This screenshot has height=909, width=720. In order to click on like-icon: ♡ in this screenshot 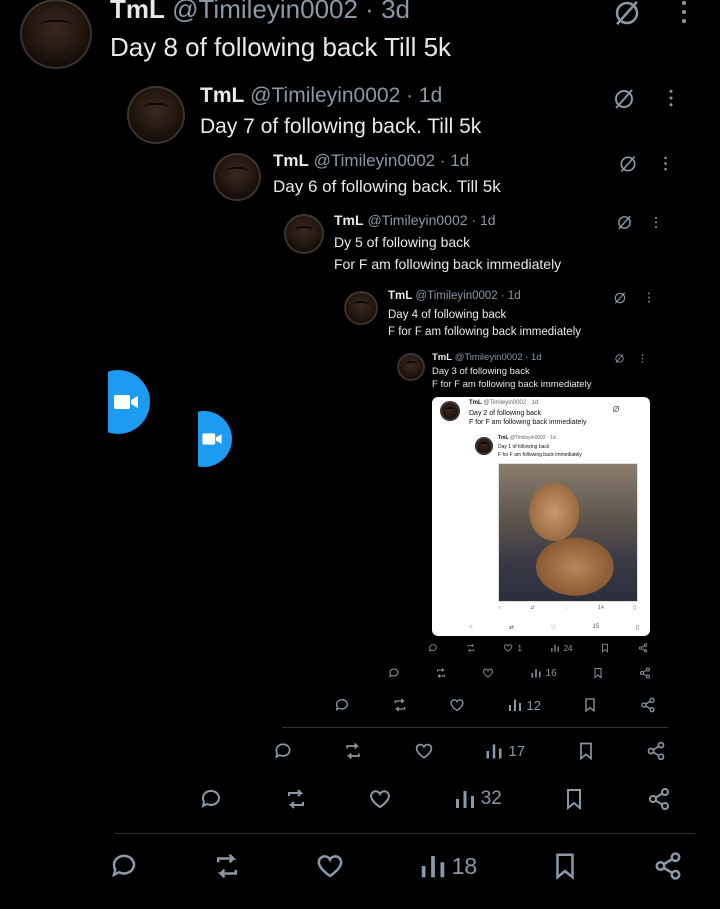, I will do `click(566, 608)`.